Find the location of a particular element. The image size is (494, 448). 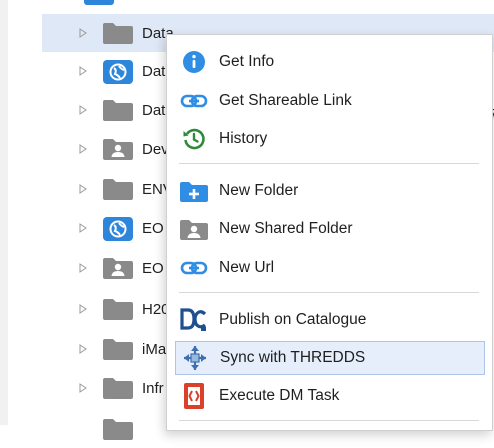

menu-item-get-shareable-link: Get Shareable Link is located at coordinates (330, 101).